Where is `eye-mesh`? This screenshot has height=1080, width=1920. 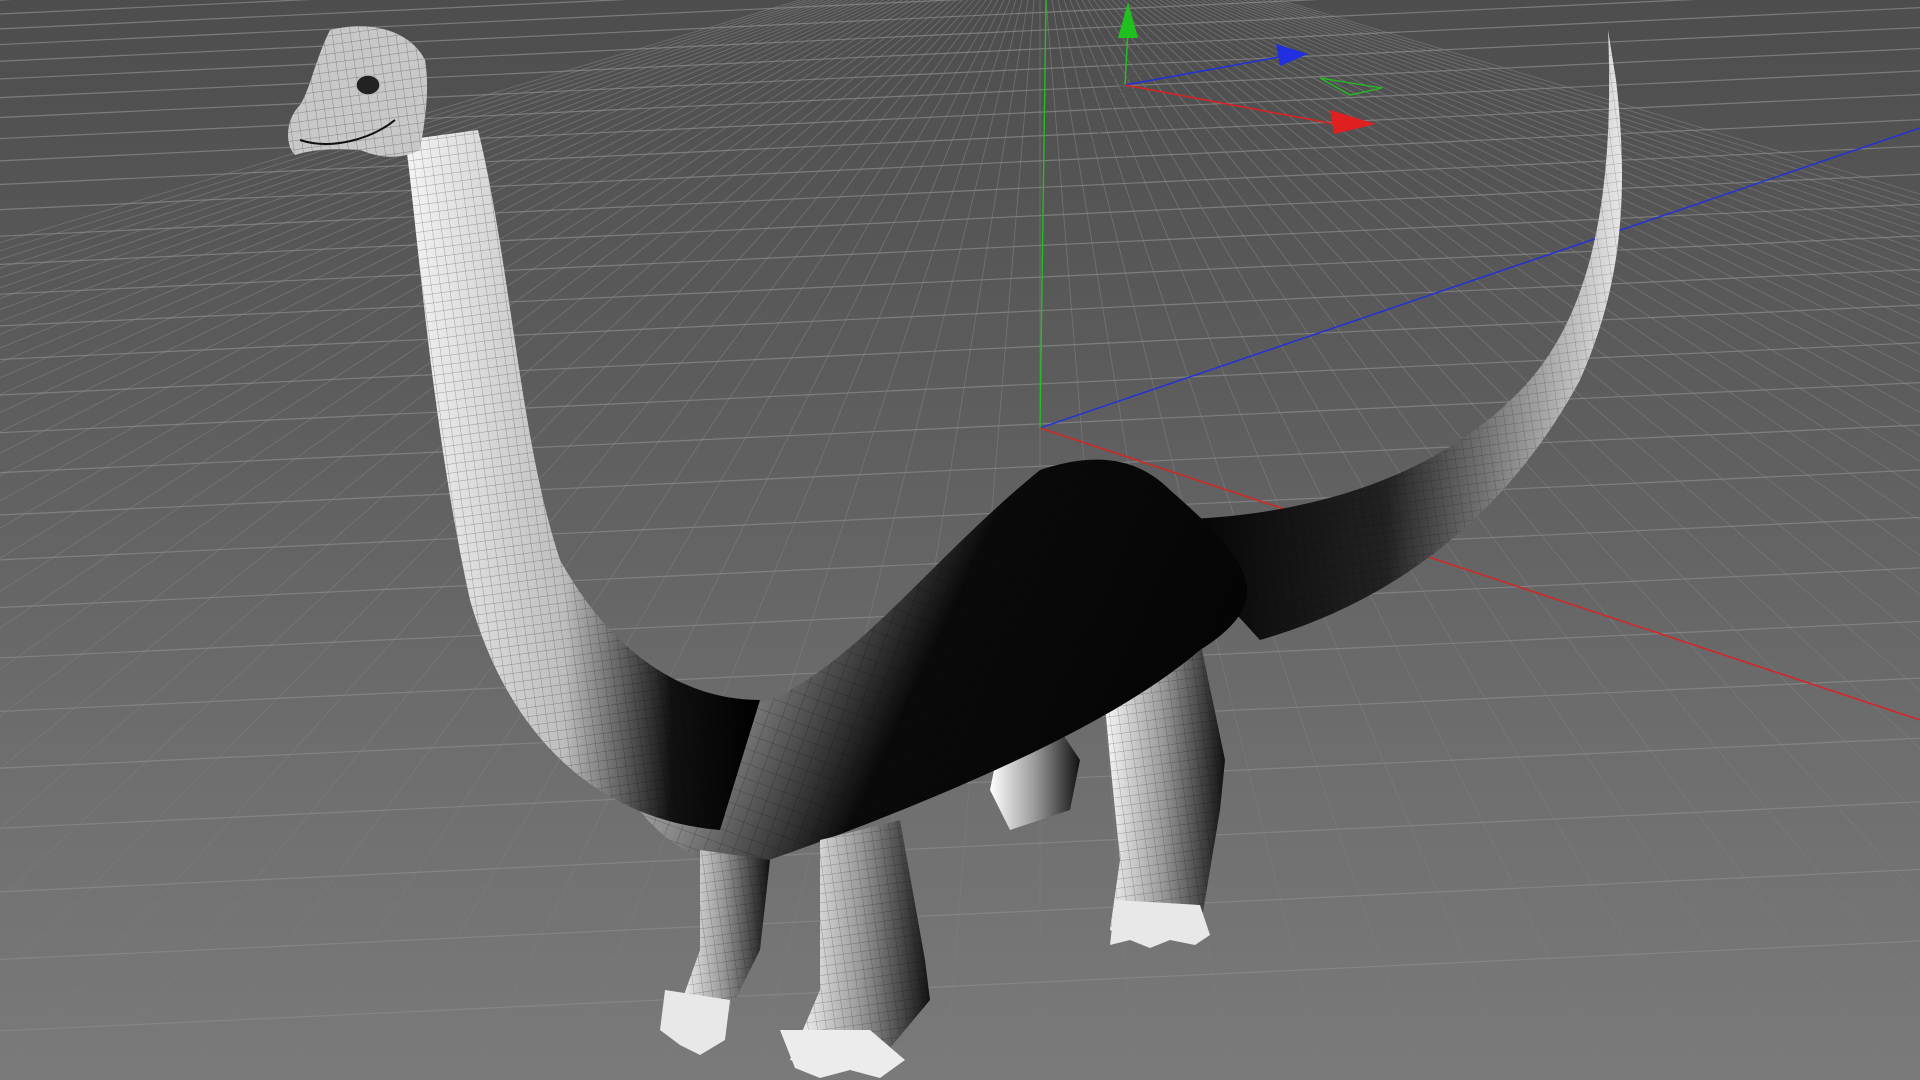 eye-mesh is located at coordinates (368, 85).